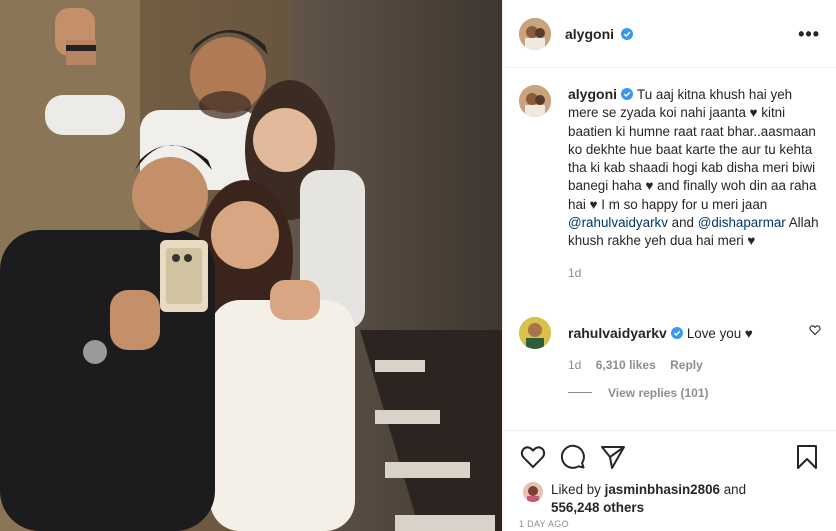 This screenshot has height=531, width=836. I want to click on comment-content: Love you ♥, so click(719, 333).